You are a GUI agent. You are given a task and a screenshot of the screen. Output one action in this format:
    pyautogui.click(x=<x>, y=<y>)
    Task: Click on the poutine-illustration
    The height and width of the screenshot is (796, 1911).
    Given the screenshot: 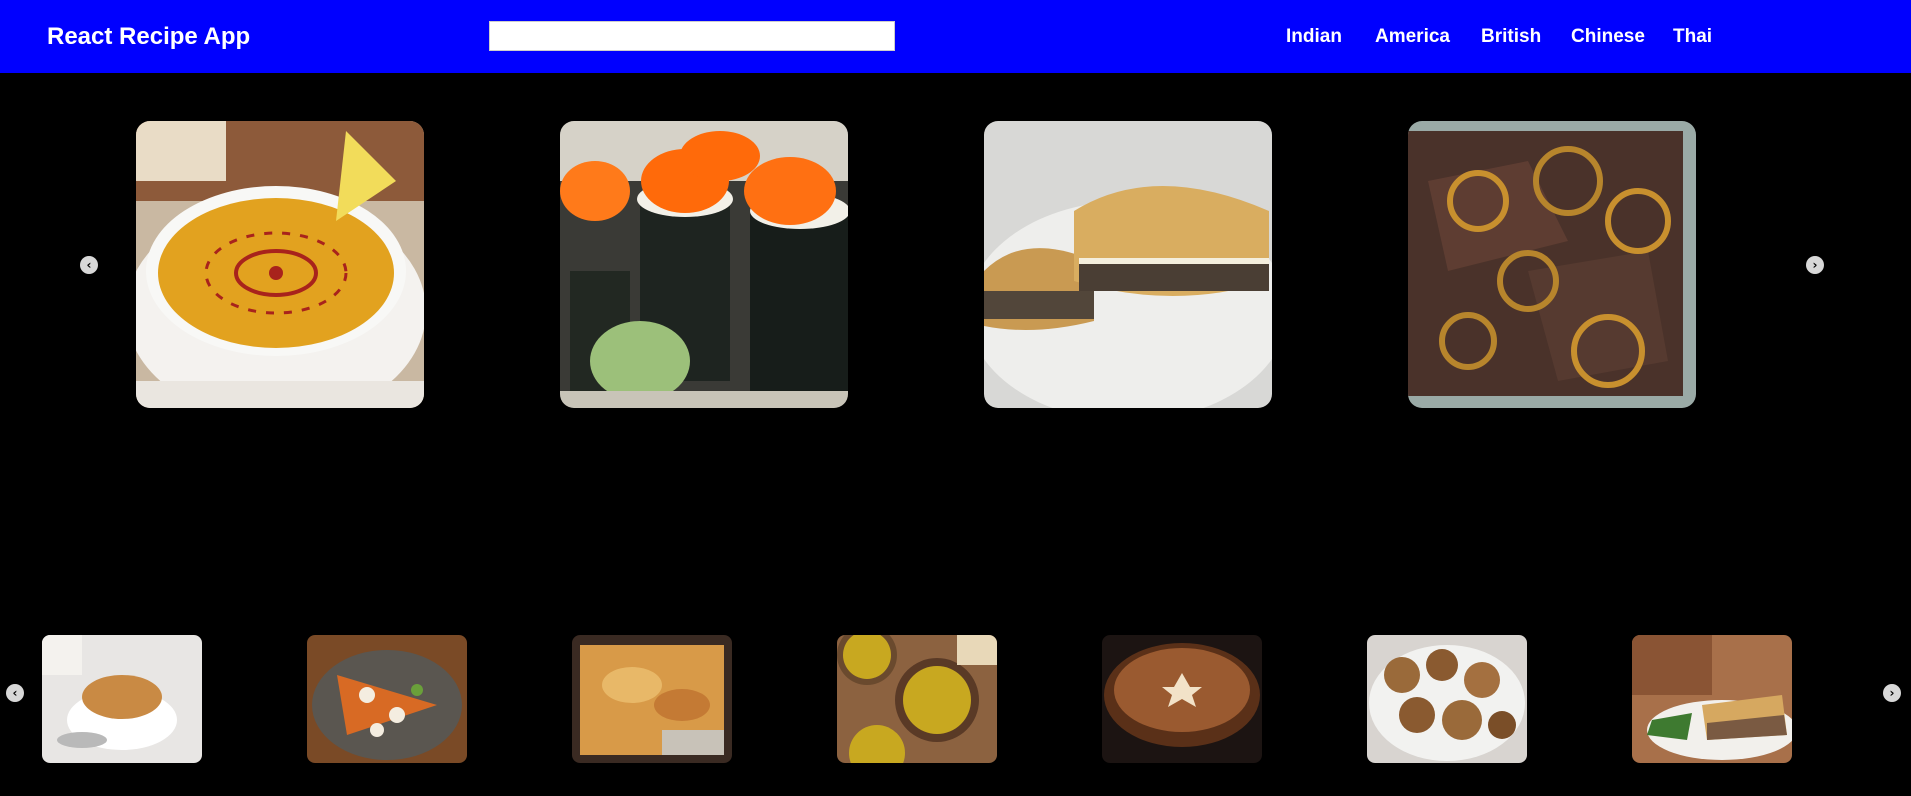 What is the action you would take?
    pyautogui.click(x=387, y=699)
    